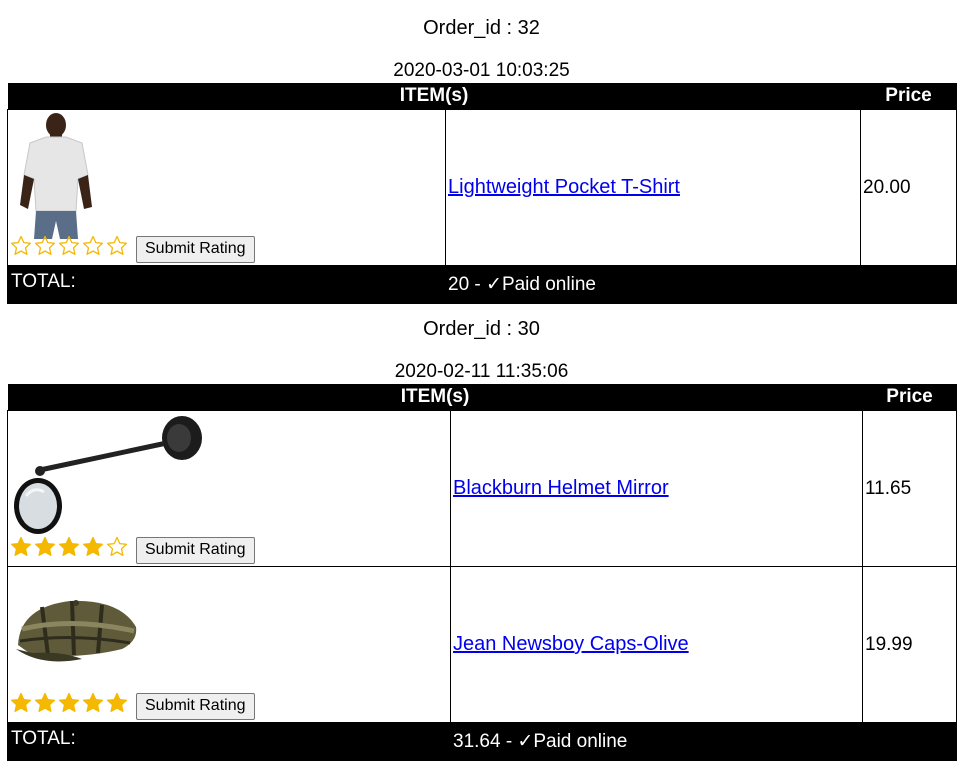 Image resolution: width=967 pixels, height=761 pixels. Describe the element at coordinates (571, 644) in the screenshot. I see `item-name-link: Jean Newsboy Caps-Olive` at that location.